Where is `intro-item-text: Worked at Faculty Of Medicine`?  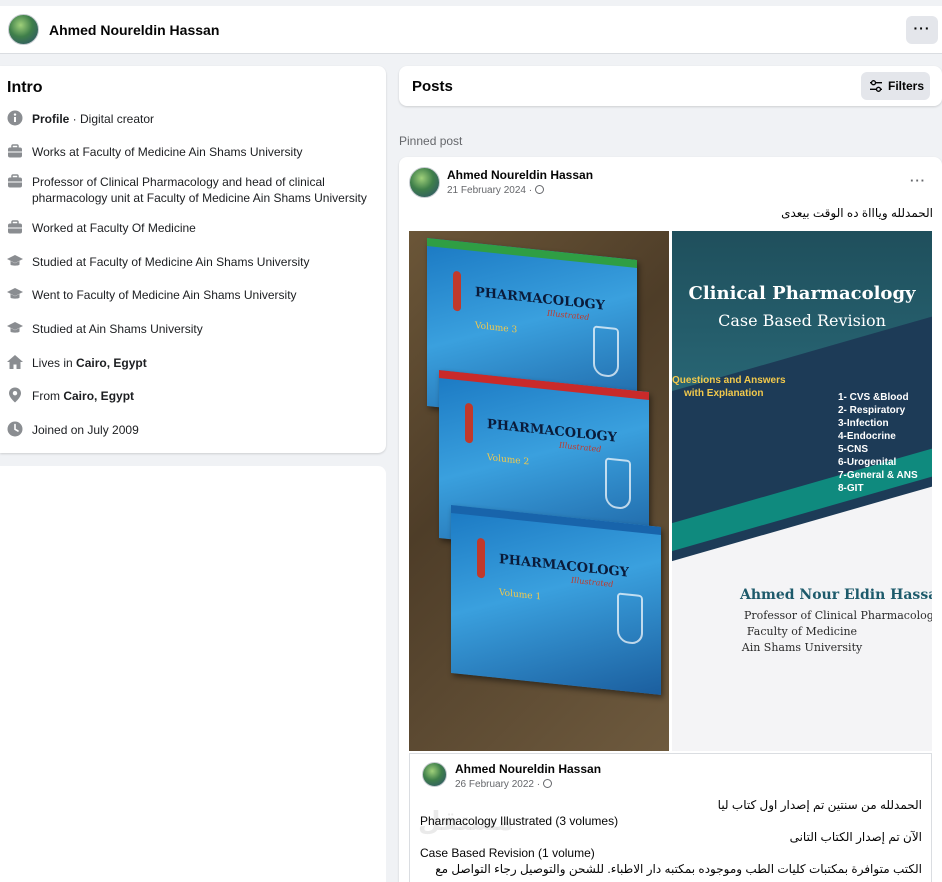 intro-item-text: Worked at Faculty Of Medicine is located at coordinates (114, 228).